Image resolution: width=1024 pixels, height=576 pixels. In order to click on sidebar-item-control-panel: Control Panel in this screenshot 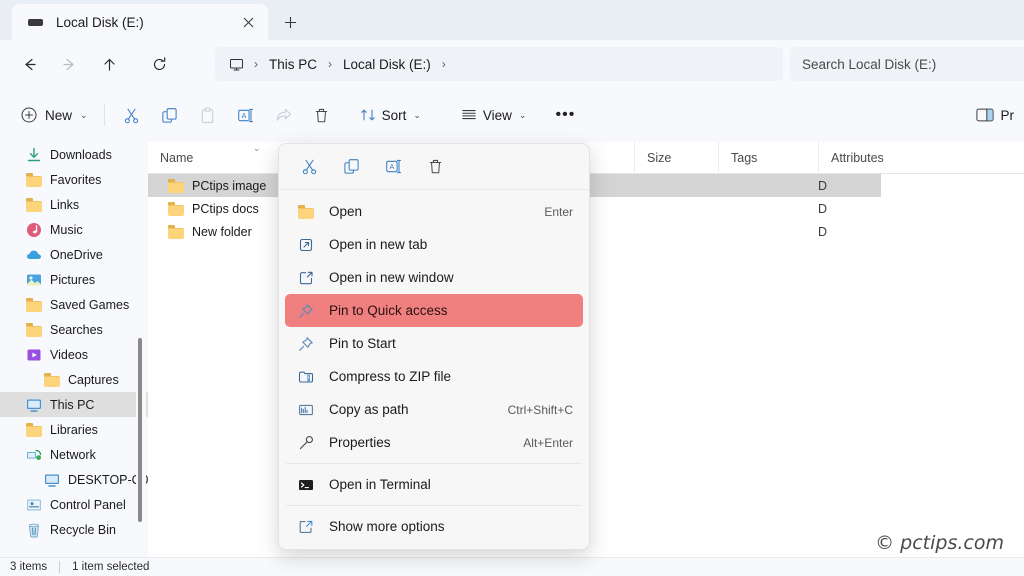, I will do `click(74, 504)`.